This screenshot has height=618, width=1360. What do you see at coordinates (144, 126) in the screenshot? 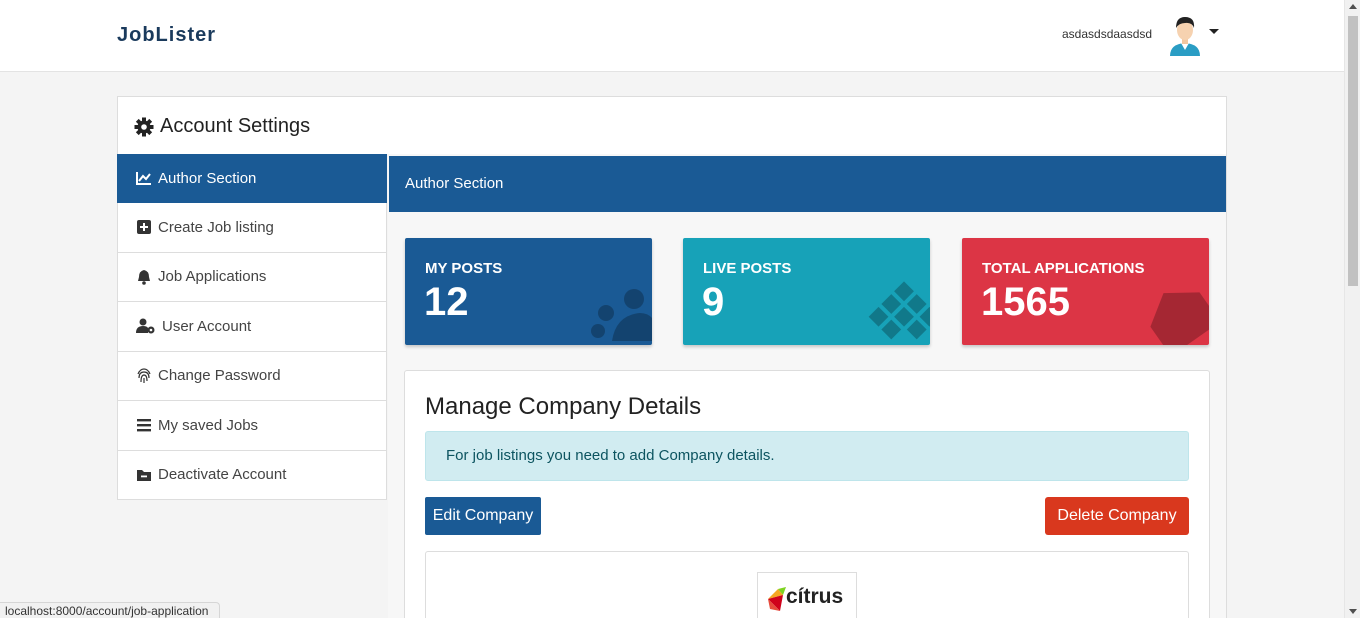
I see `gear-icon` at bounding box center [144, 126].